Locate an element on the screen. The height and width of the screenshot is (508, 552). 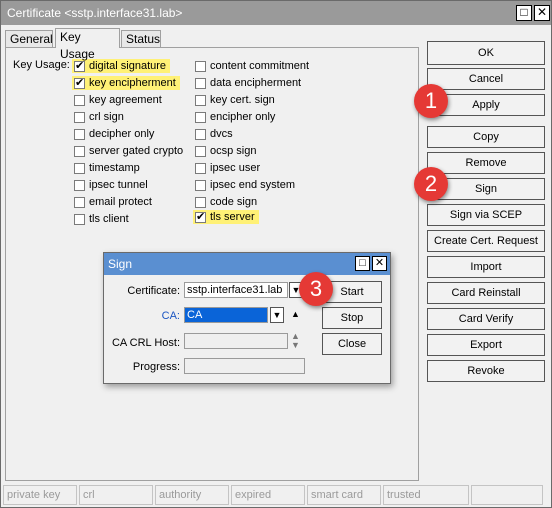
ca-crl-host-label: CA CRL Host: is located at coordinates (145, 343).